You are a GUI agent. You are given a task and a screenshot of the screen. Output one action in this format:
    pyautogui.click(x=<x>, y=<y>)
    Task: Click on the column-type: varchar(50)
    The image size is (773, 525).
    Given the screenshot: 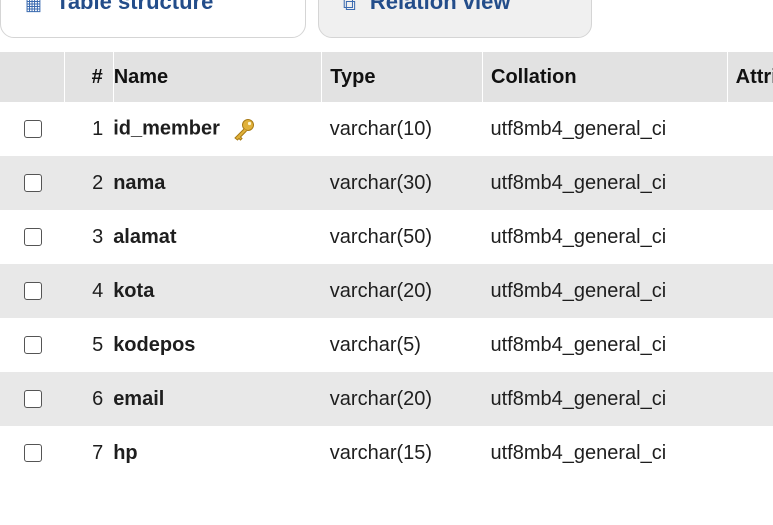 What is the action you would take?
    pyautogui.click(x=381, y=236)
    